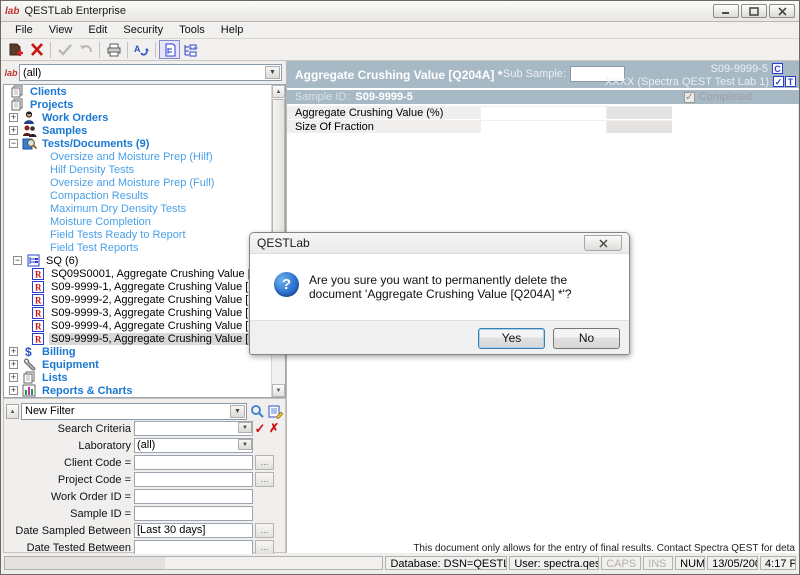 This screenshot has height=575, width=800. I want to click on filter-combobox, so click(193, 428).